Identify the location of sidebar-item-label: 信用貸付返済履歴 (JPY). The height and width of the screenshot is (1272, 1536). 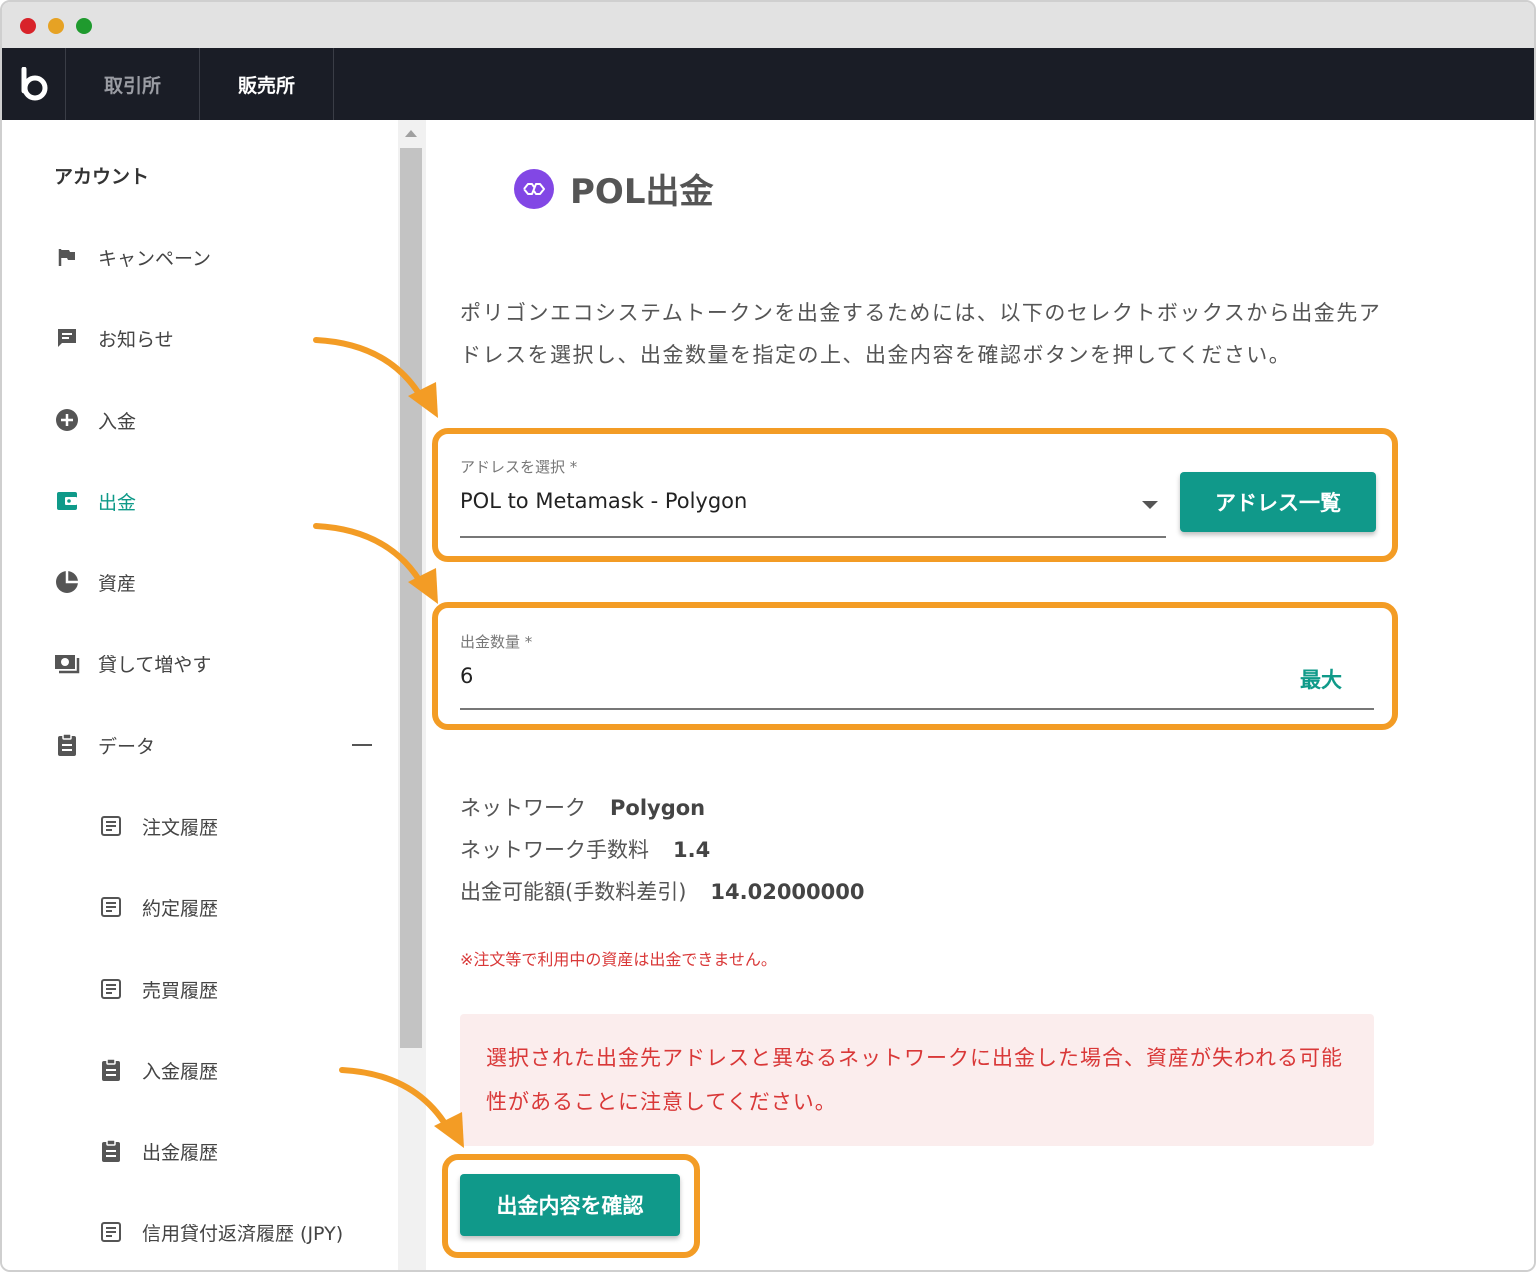
(243, 1233).